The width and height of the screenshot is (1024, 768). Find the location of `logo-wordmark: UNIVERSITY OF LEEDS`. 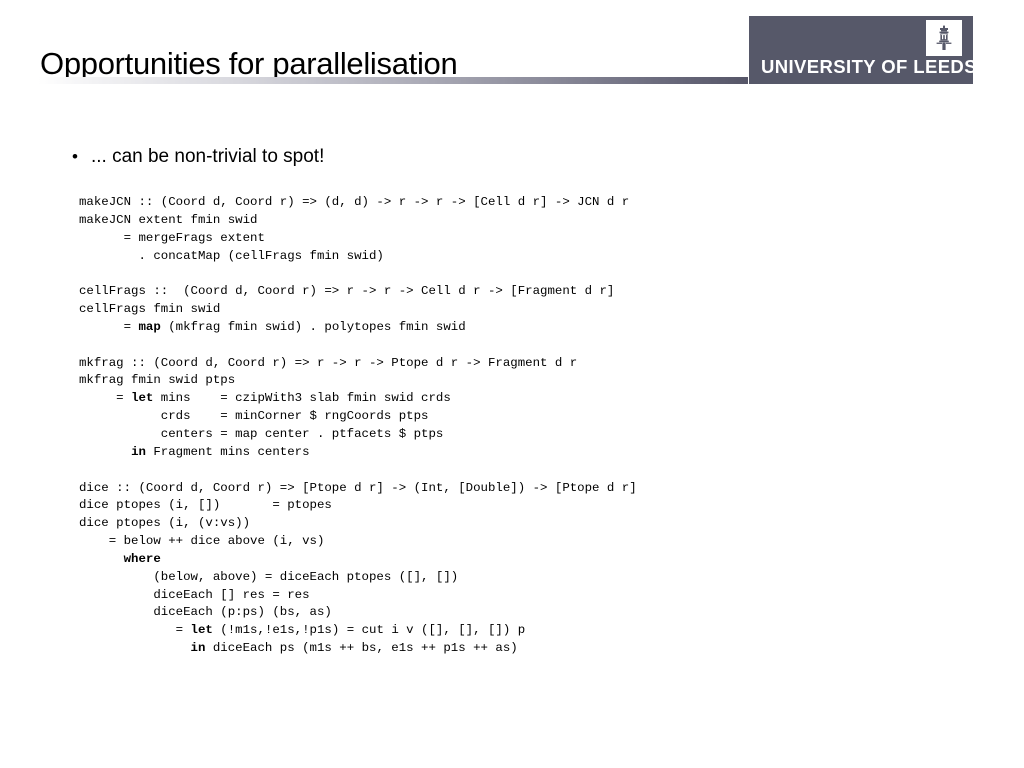

logo-wordmark: UNIVERSITY OF LEEDS is located at coordinates (869, 66).